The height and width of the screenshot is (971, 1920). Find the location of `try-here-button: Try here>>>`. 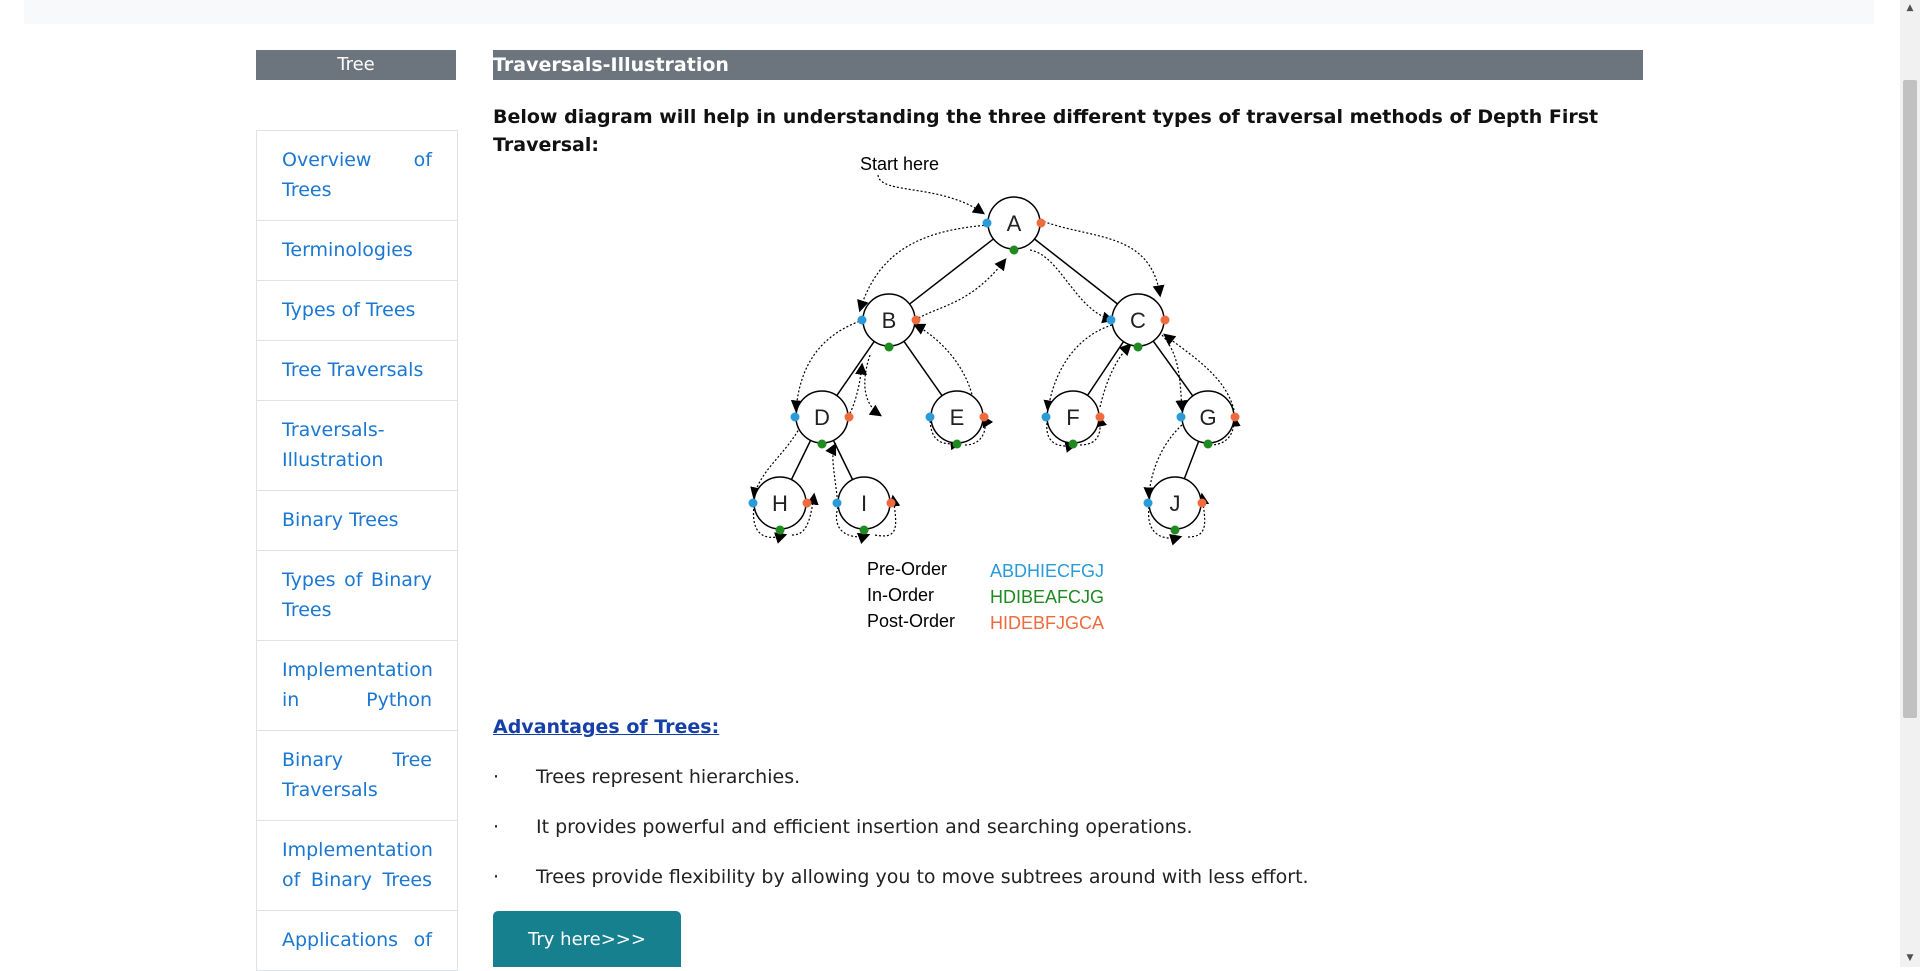

try-here-button: Try here>>> is located at coordinates (587, 939).